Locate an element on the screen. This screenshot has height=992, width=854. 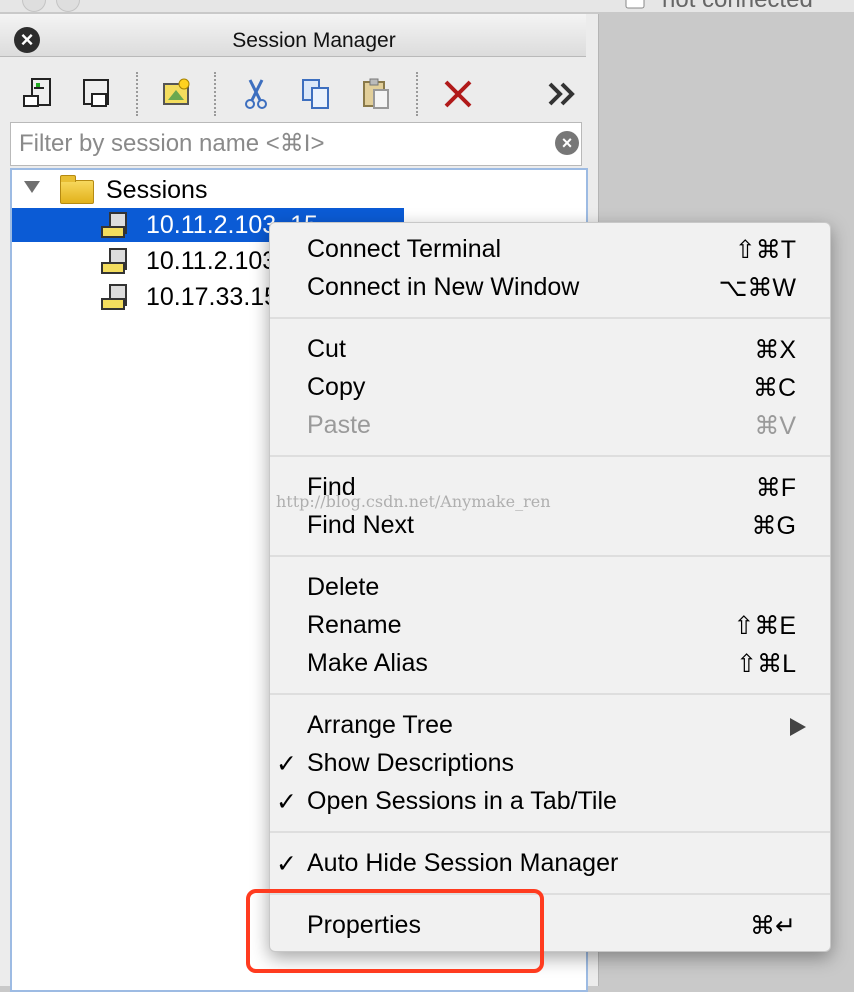
menu-item-shortcut: ⌘X is located at coordinates (775, 350).